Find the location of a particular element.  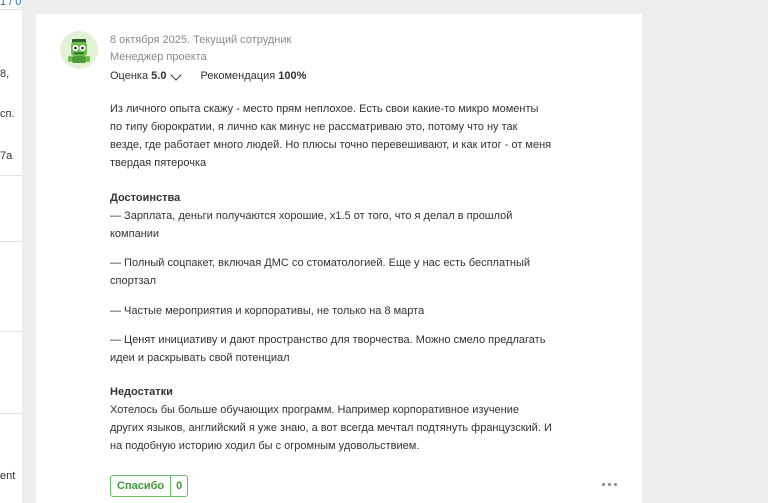

cons-heading: Недостатки is located at coordinates (141, 392).